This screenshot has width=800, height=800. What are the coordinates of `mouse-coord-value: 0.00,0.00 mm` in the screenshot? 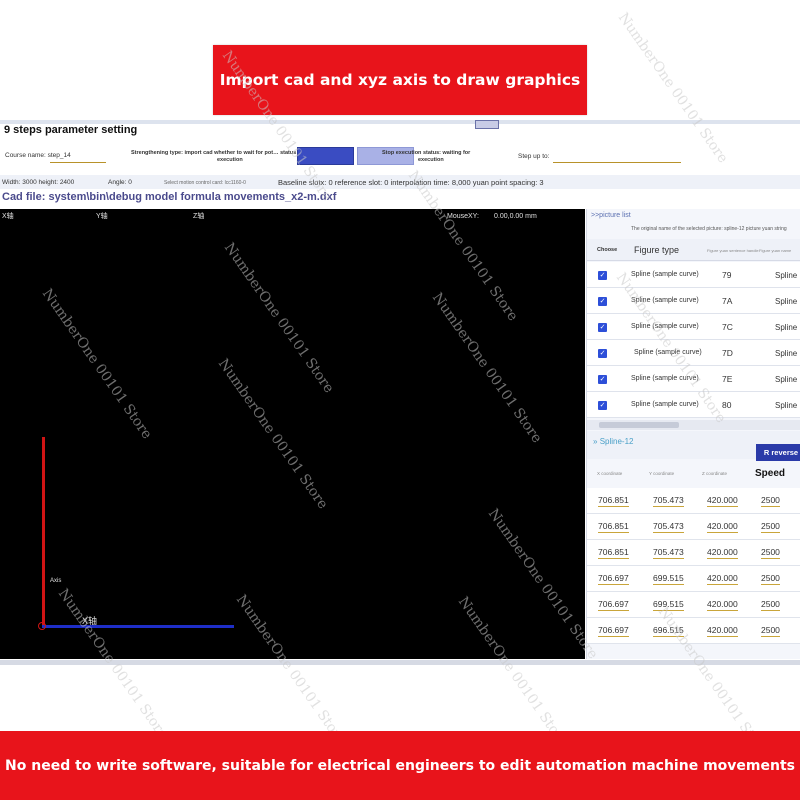 It's located at (515, 216).